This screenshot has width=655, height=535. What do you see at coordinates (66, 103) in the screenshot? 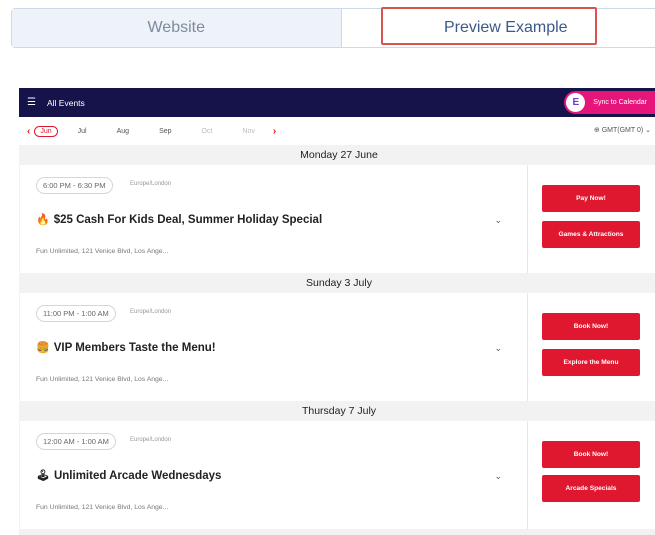
I see `all-events-label: All Events` at bounding box center [66, 103].